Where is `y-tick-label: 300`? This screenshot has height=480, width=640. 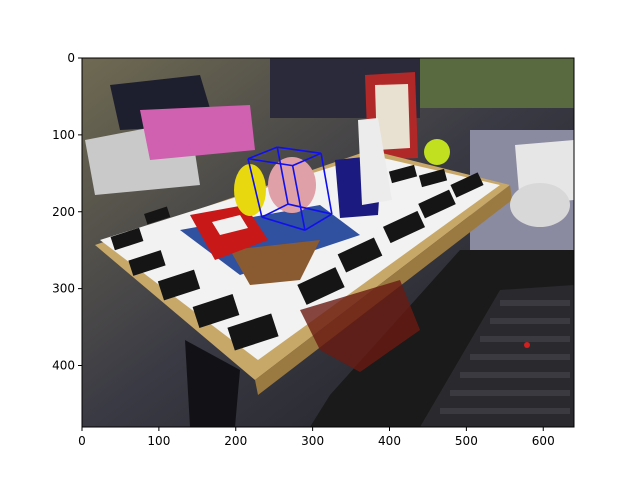
y-tick-label: 300 is located at coordinates (63, 289).